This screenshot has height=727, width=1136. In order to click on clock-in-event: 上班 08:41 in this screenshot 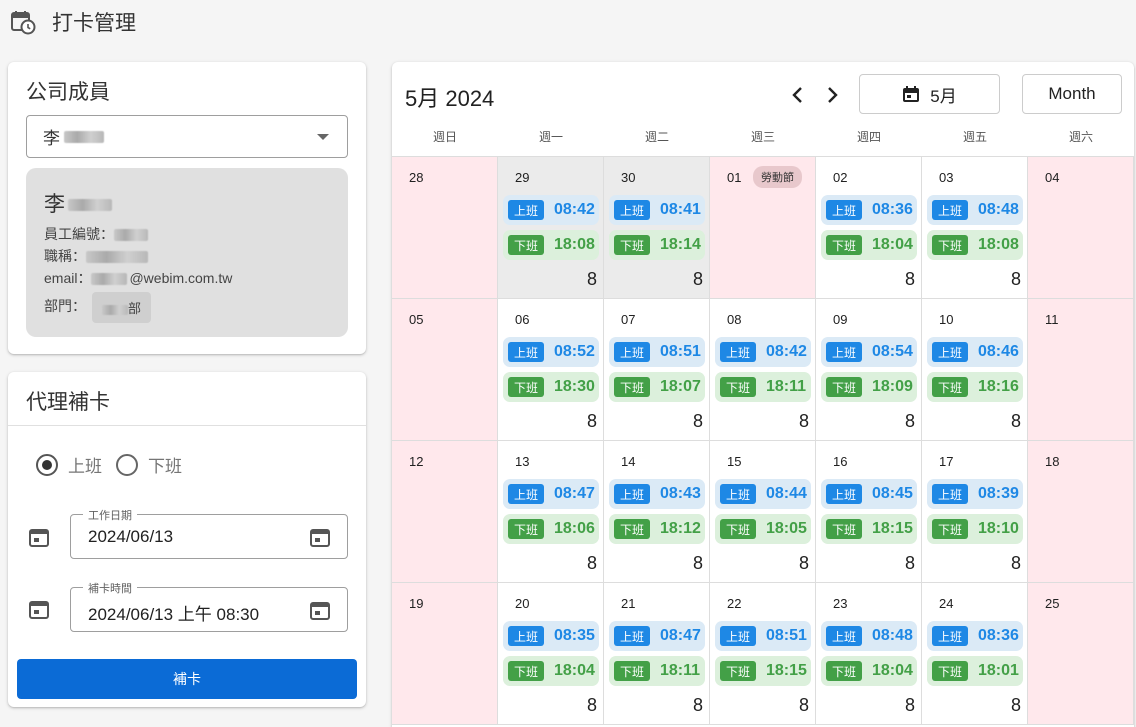, I will do `click(657, 210)`.